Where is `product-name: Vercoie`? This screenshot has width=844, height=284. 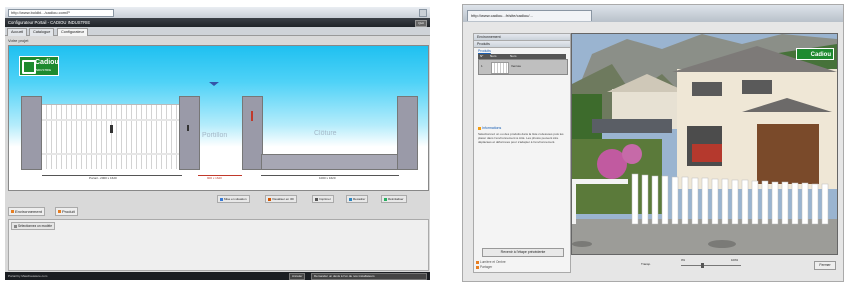 product-name: Vercoie is located at coordinates (516, 66).